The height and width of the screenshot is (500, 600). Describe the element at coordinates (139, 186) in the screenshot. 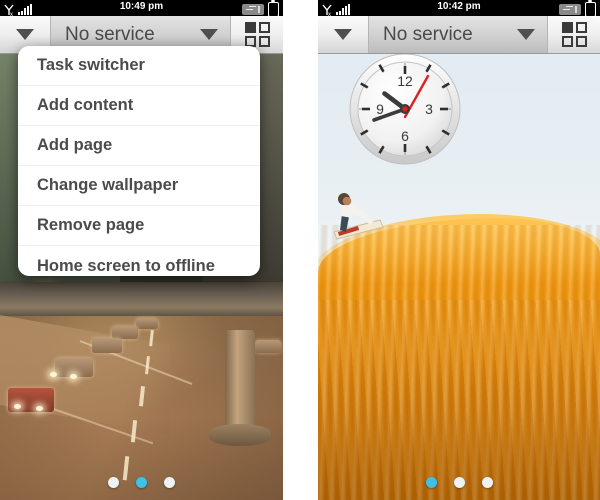

I see `menu-item-change-wallpaper: Change wallpaper` at that location.